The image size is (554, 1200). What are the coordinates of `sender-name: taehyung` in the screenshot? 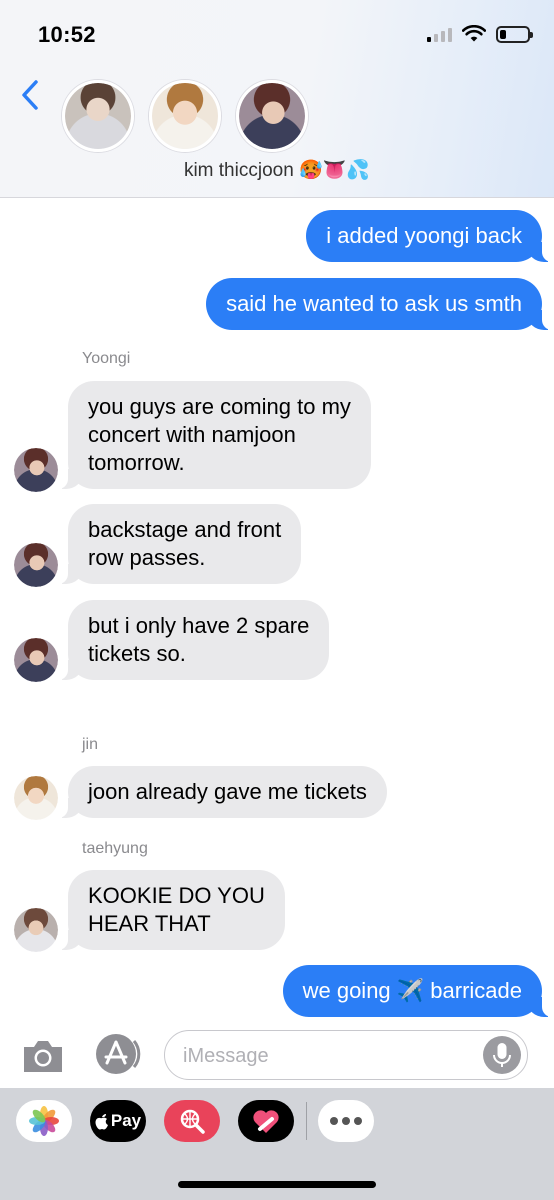 It's located at (115, 848).